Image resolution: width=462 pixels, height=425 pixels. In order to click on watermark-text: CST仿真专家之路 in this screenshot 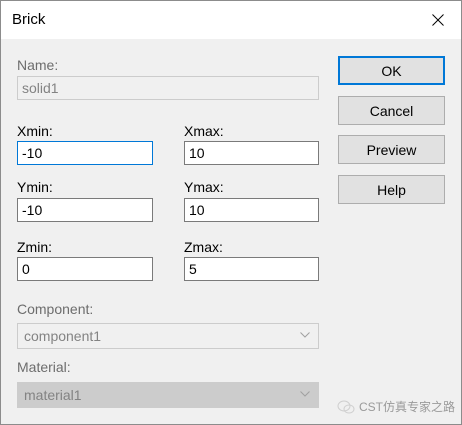, I will do `click(407, 407)`.